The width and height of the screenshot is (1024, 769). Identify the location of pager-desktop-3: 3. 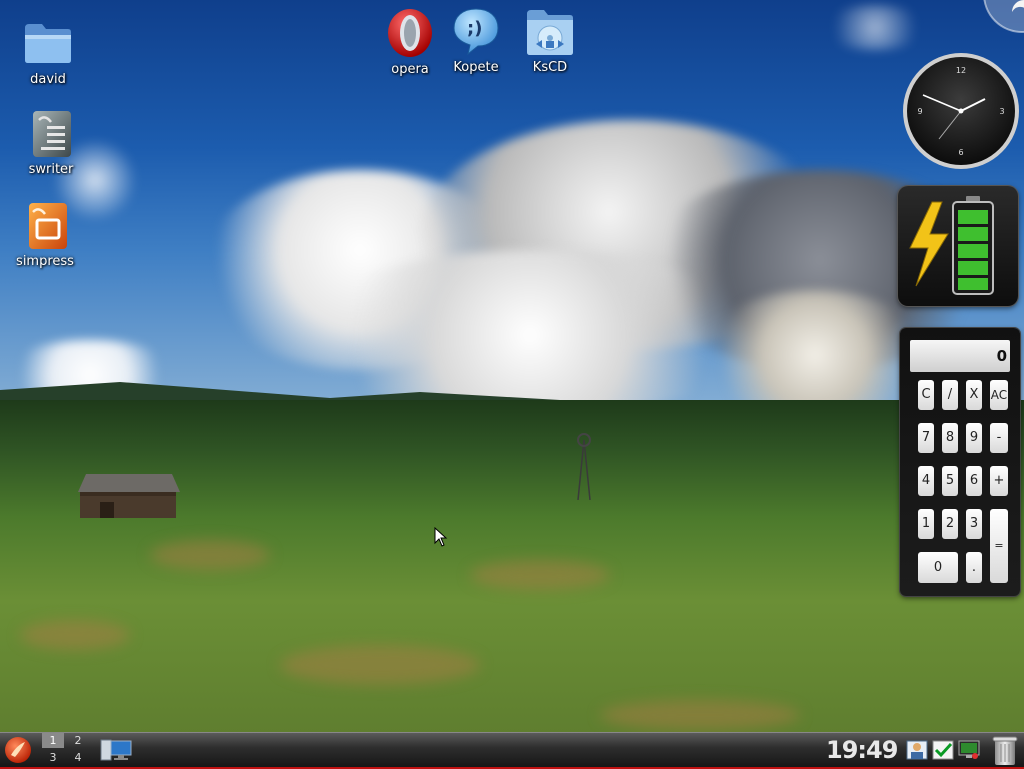
(53, 757).